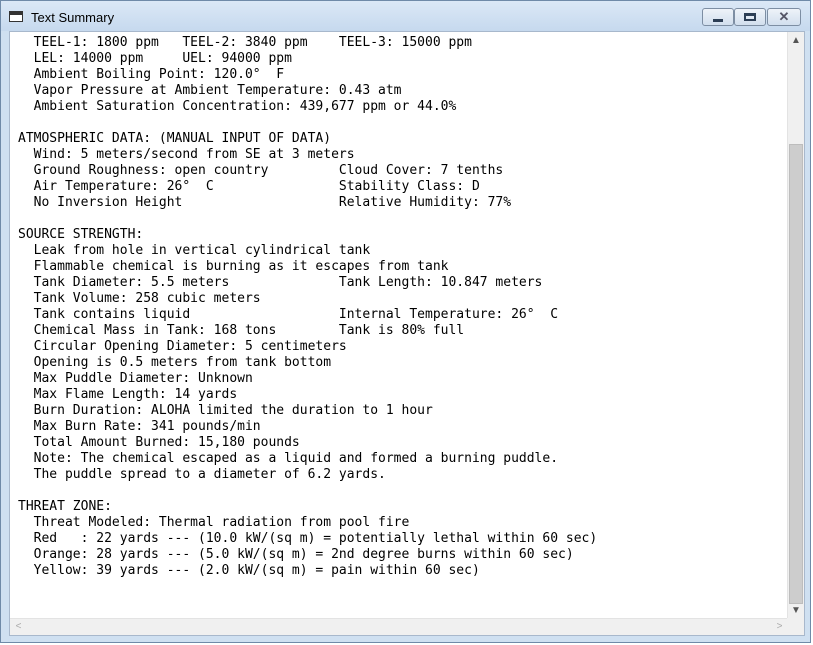 The height and width of the screenshot is (645, 813). What do you see at coordinates (399, 626) in the screenshot?
I see `horizontal-scrollbar: < >` at bounding box center [399, 626].